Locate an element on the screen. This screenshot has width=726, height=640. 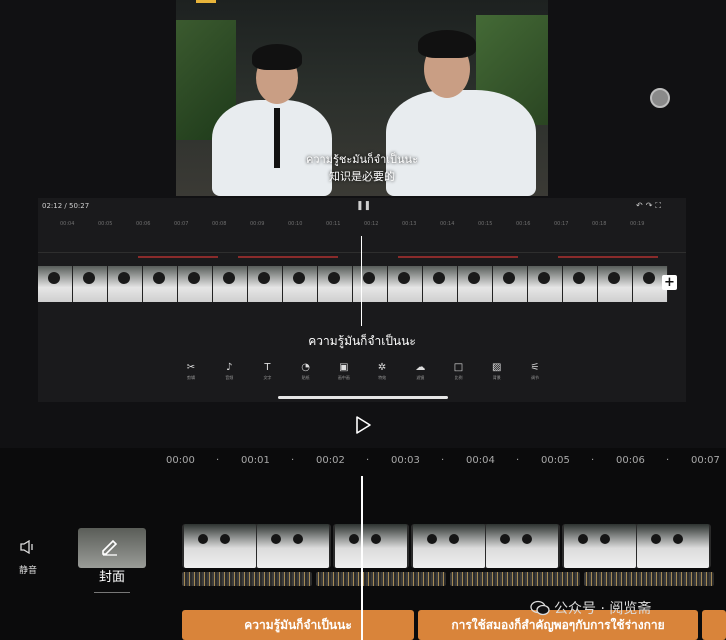
inner-ruler-tick: 00:19 is located at coordinates (637, 224).